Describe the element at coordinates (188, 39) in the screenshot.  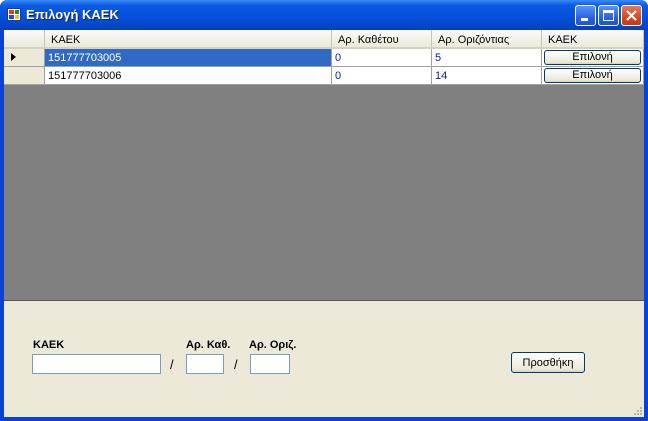
I see `column-header-kaek: ΚΑΕΚ` at that location.